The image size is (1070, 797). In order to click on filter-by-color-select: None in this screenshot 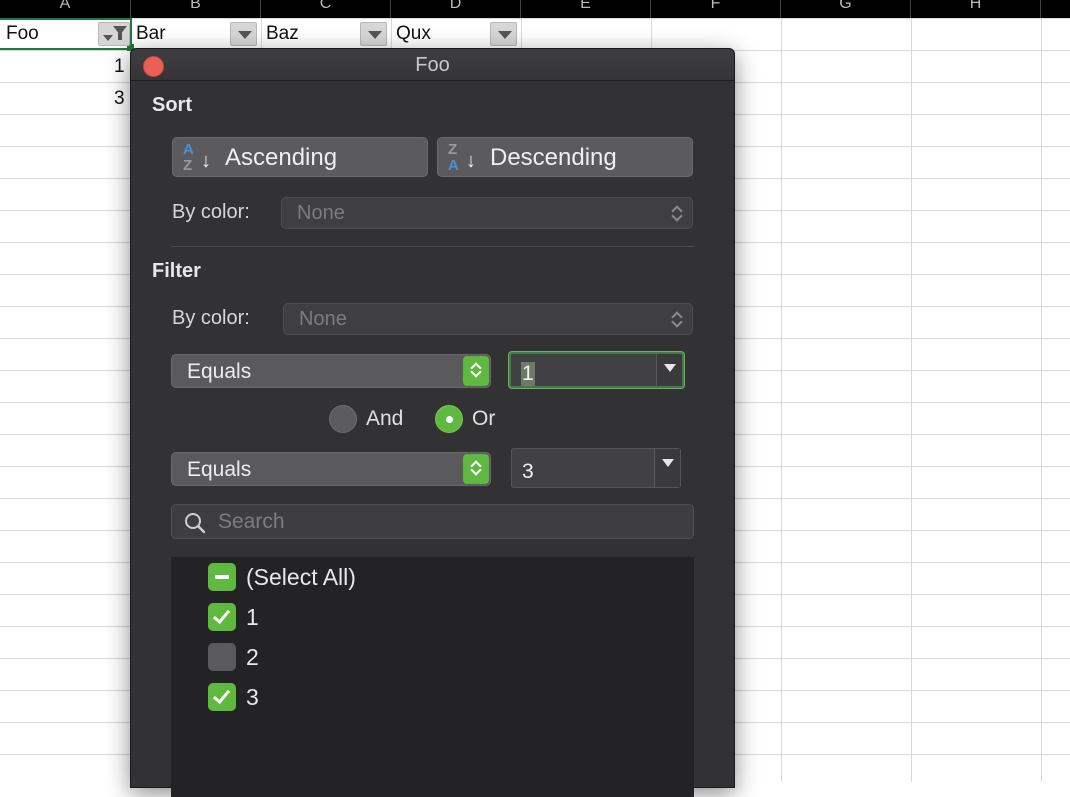, I will do `click(488, 319)`.